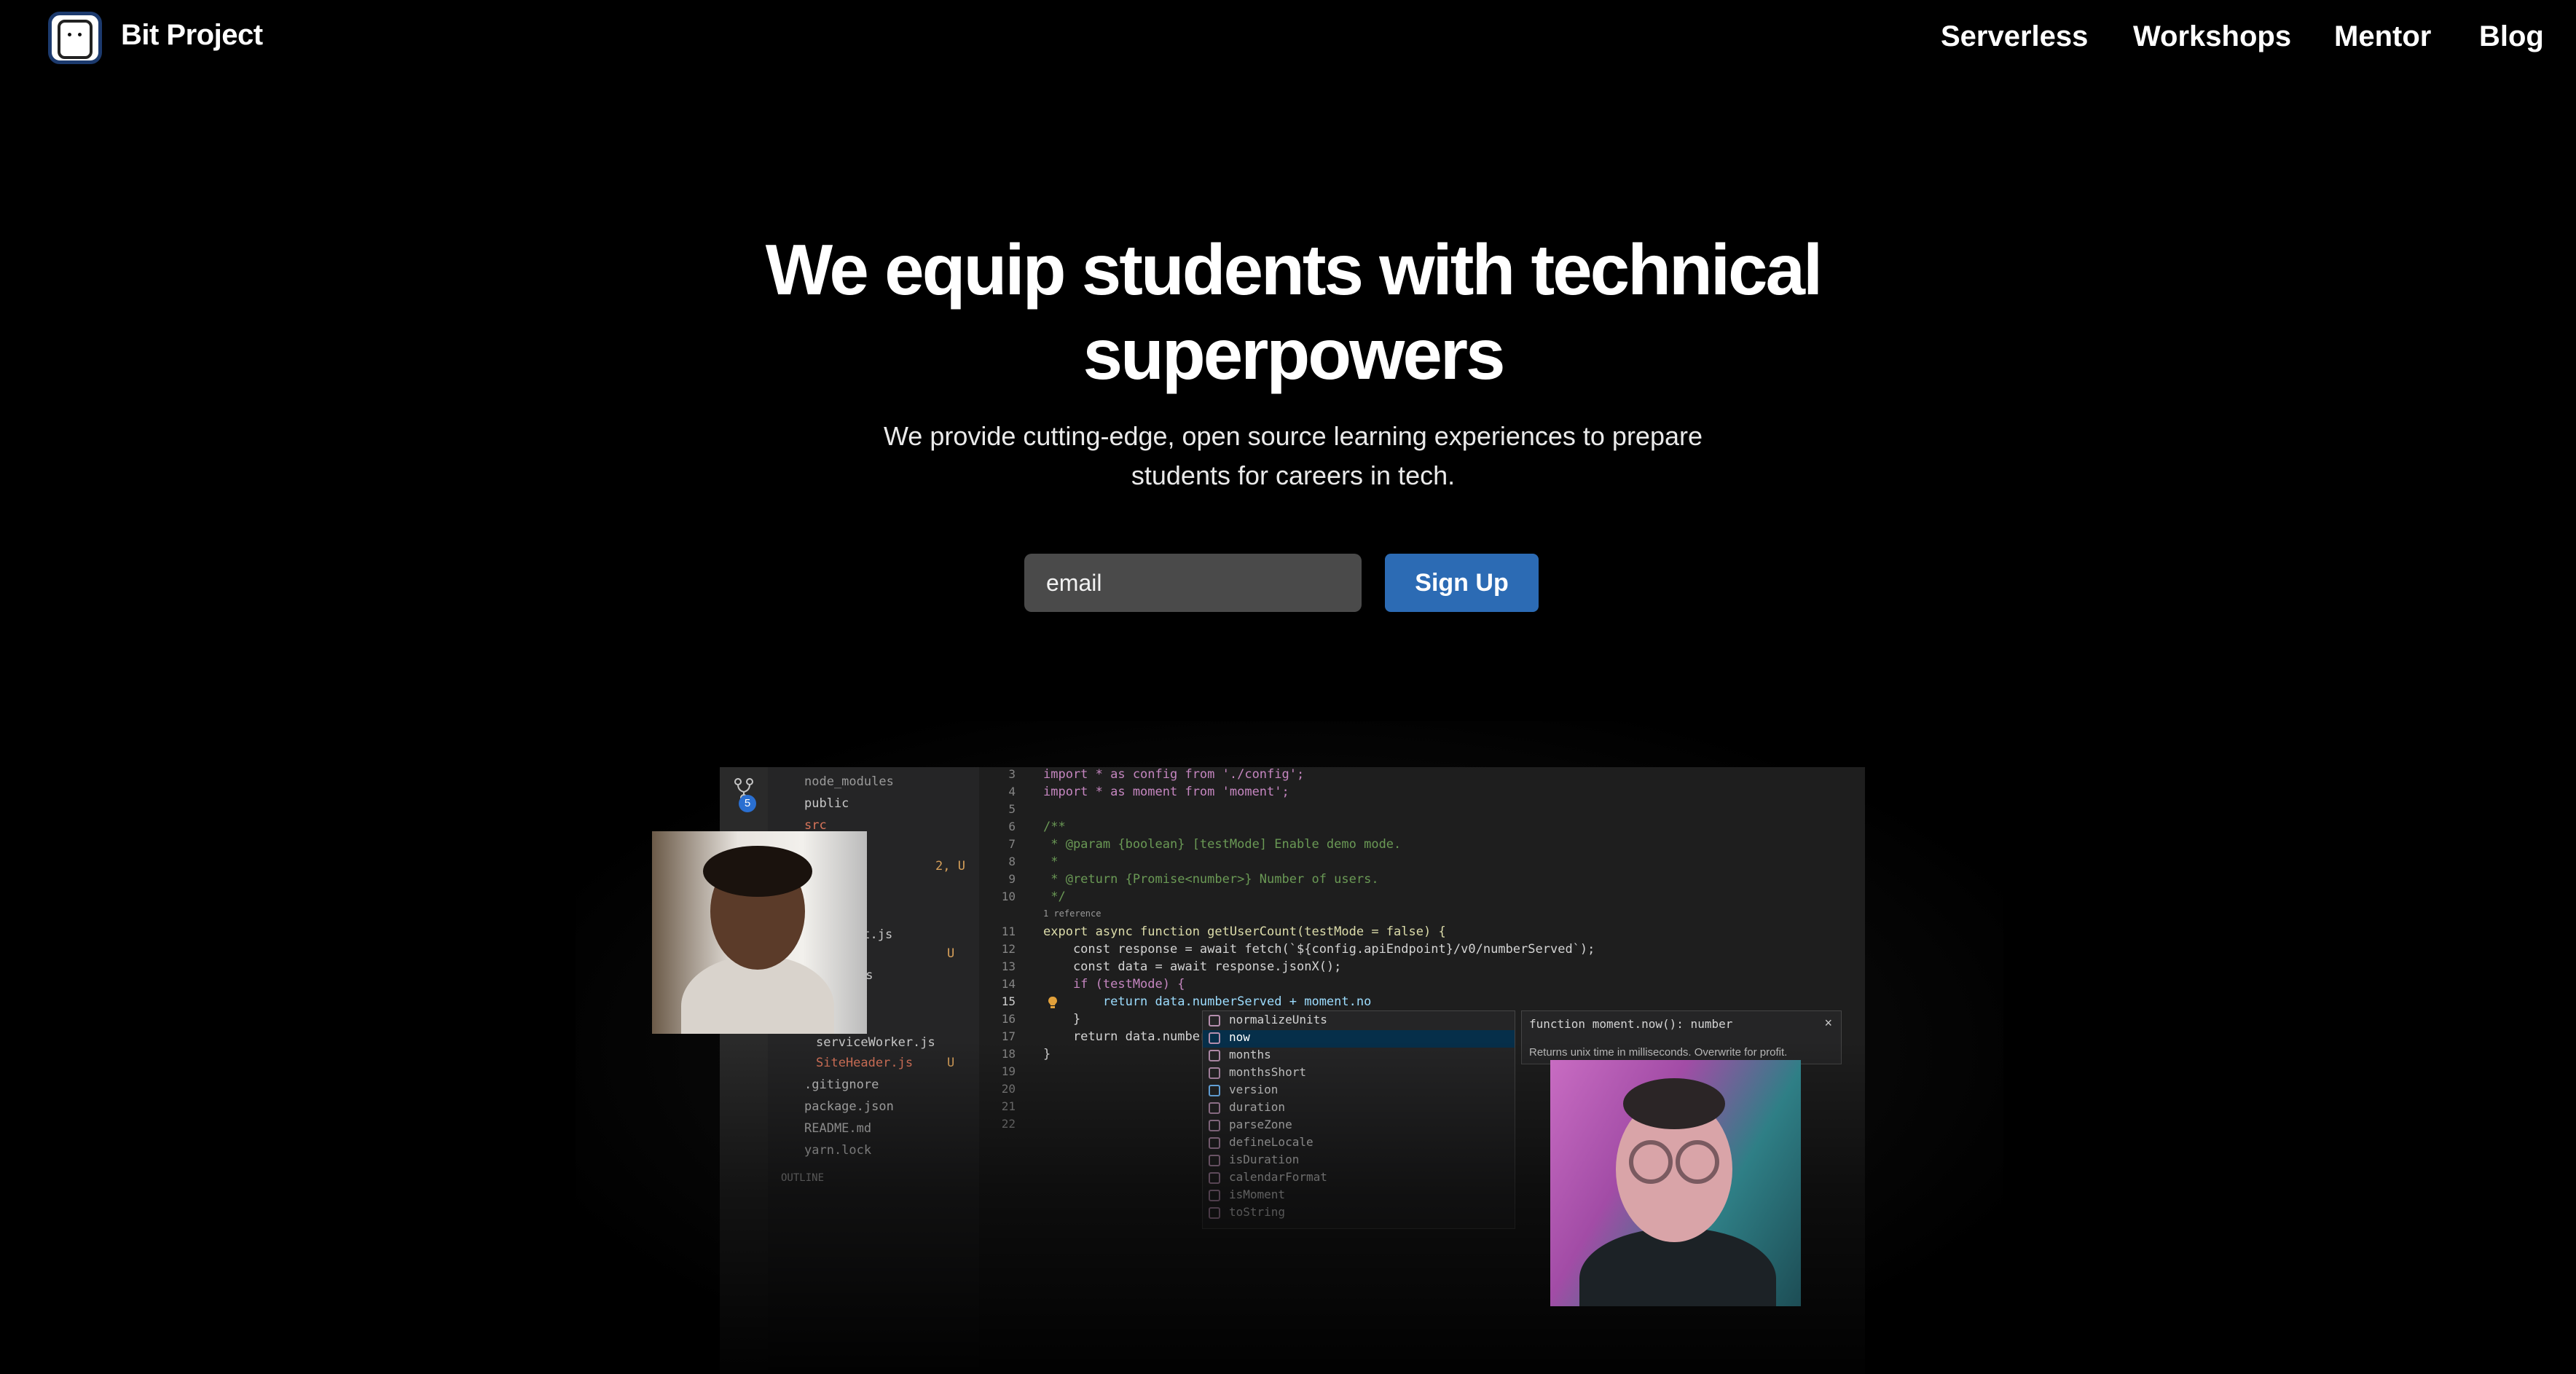 The image size is (2576, 1374). Describe the element at coordinates (2511, 36) in the screenshot. I see `nav-link-blog: Blog` at that location.